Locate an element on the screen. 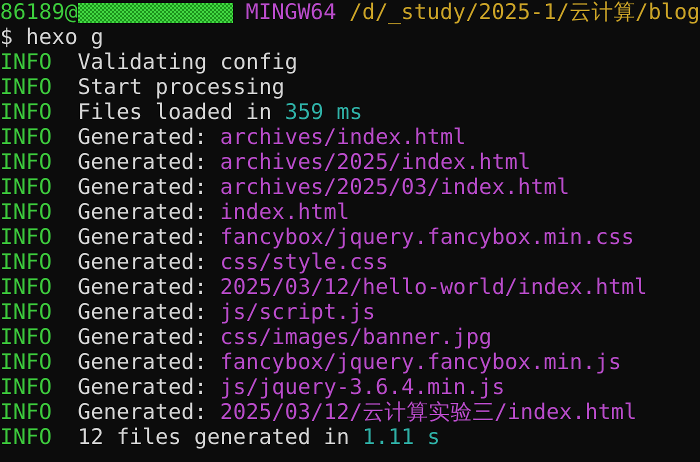 This screenshot has width=700, height=462. system-name: MINGW64 is located at coordinates (291, 12).